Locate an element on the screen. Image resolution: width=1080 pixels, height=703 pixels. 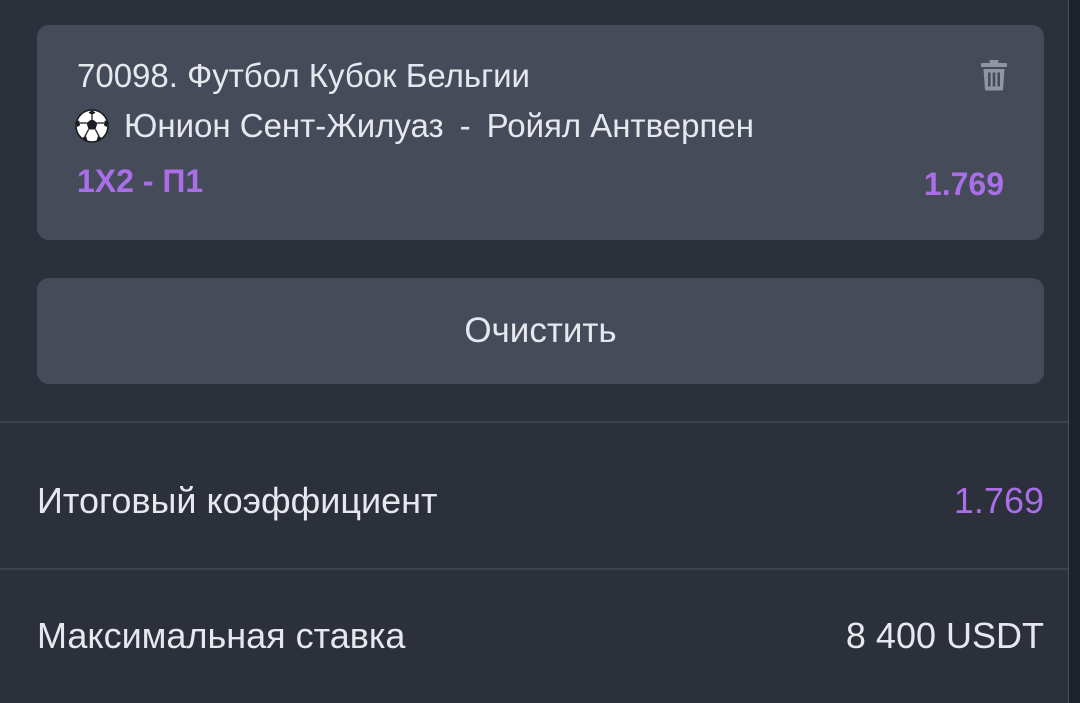
match-line: Юнион Сент-Жилуаз - Ройял Антверпен is located at coordinates (414, 126).